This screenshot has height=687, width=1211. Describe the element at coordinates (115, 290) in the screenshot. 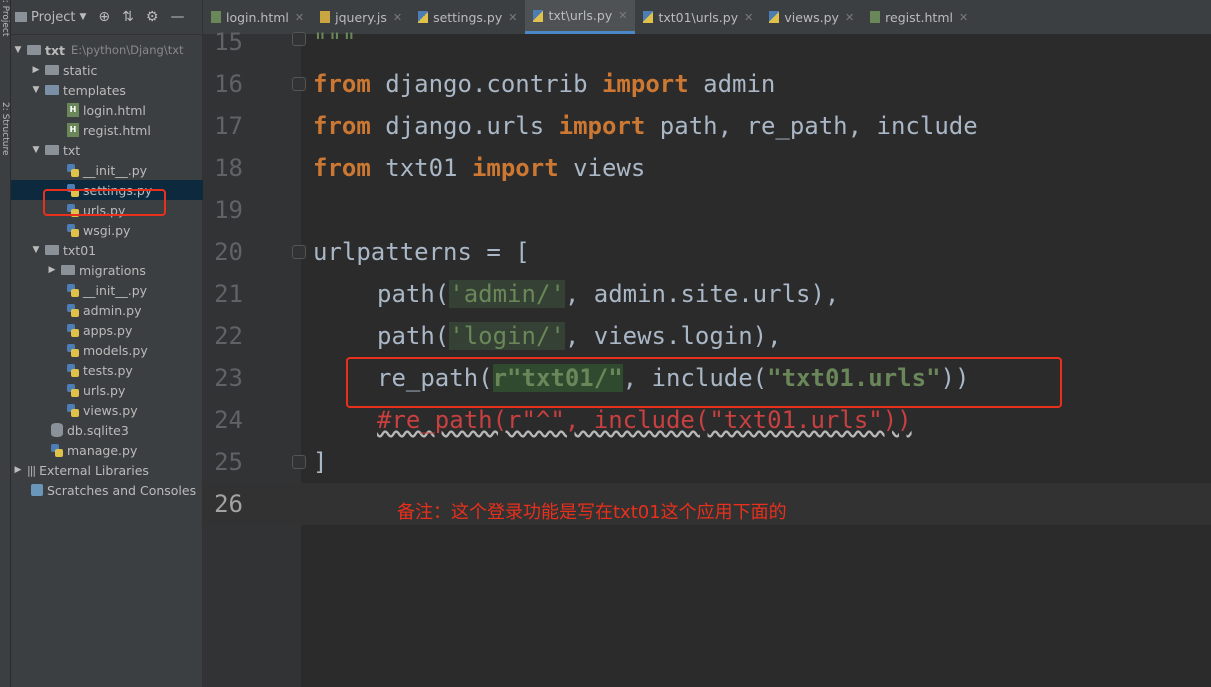

I see `tree-item-label: __init__.py` at that location.